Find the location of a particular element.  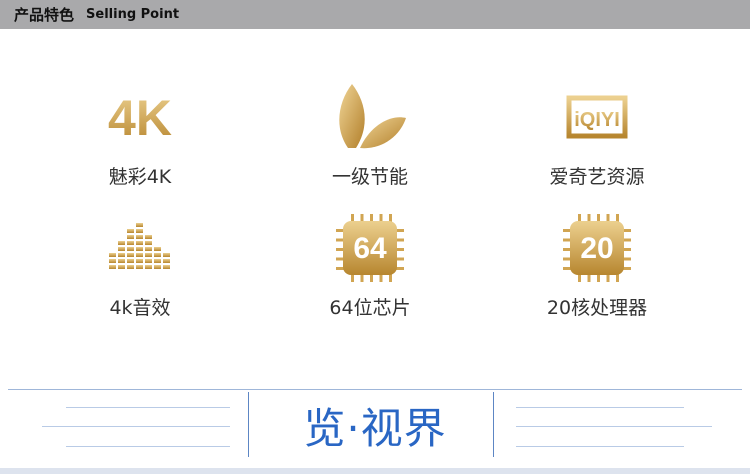

feature-4k-audio: 4k音效 is located at coordinates (140, 266).